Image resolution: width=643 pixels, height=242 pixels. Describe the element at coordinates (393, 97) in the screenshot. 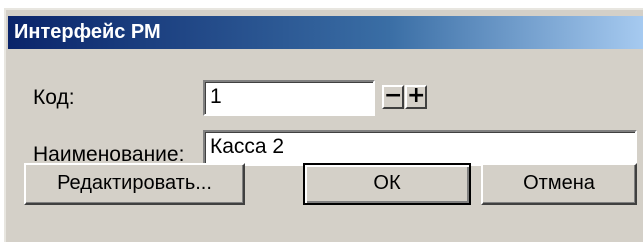

I see `decrement-button: −` at that location.